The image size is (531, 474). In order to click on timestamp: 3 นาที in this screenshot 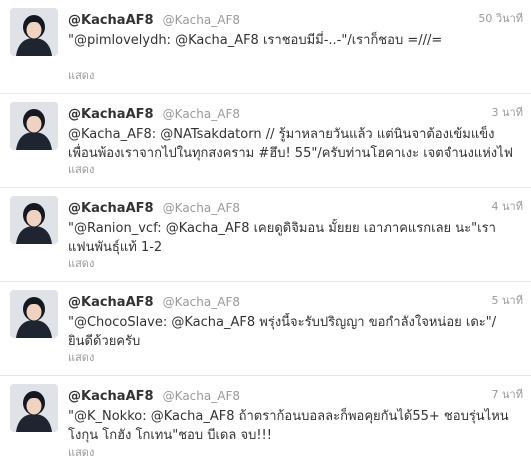, I will do `click(507, 113)`.